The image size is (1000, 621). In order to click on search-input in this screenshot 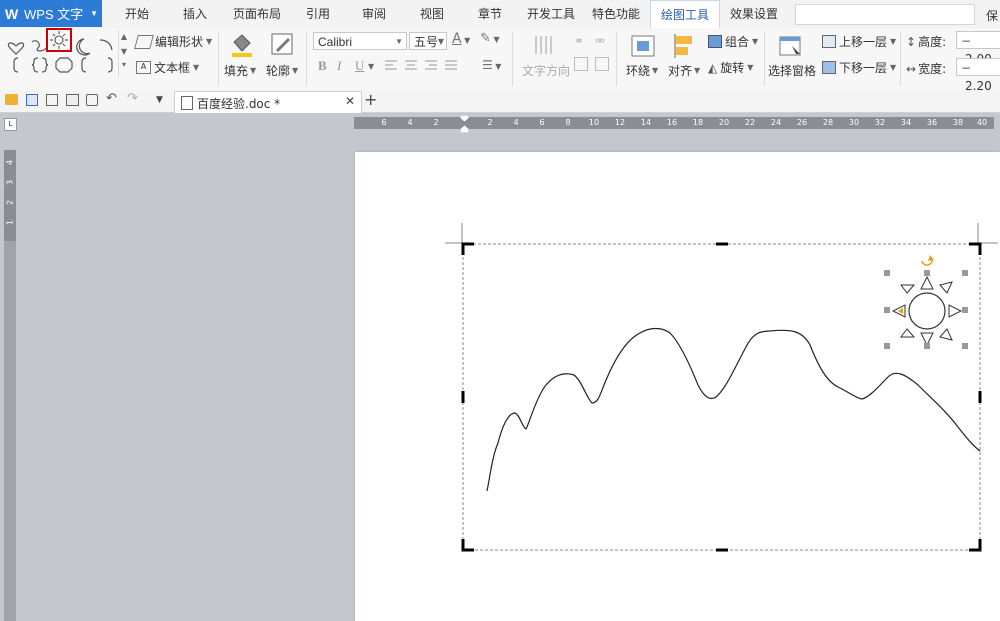, I will do `click(885, 14)`.